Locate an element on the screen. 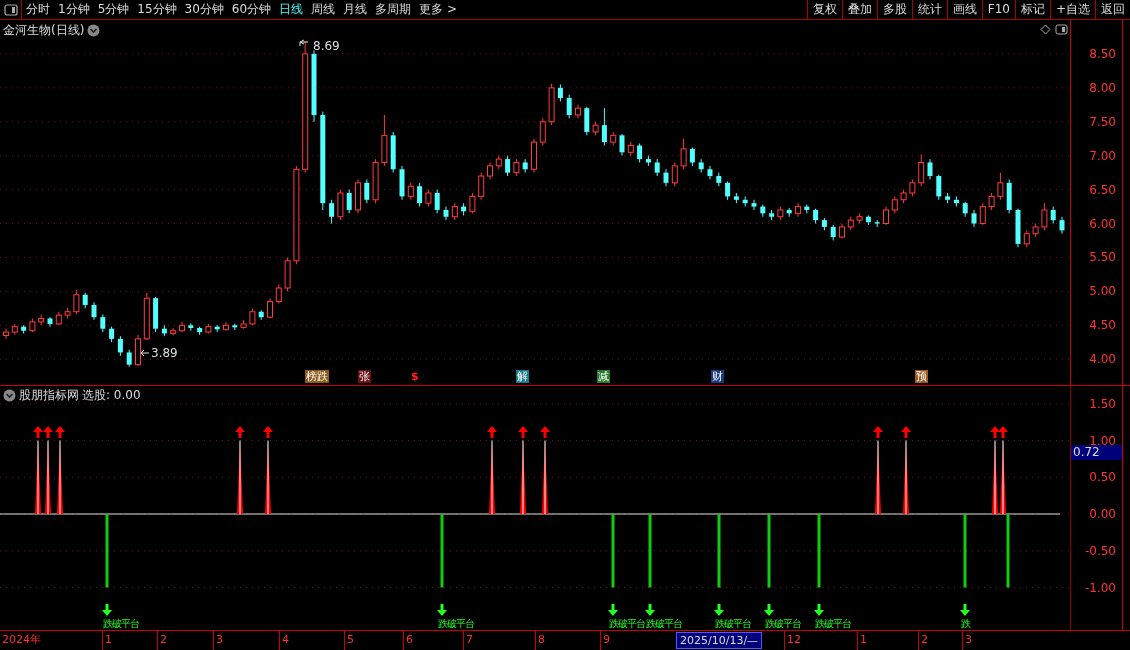 This screenshot has width=1130, height=650. date-label: 4 is located at coordinates (285, 640).